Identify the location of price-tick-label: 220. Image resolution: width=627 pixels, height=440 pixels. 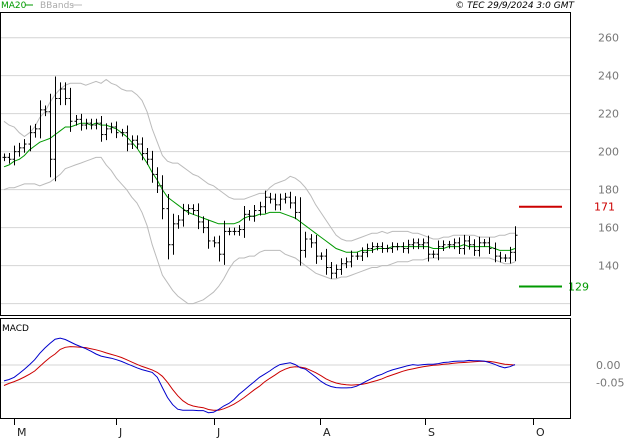
(608, 114).